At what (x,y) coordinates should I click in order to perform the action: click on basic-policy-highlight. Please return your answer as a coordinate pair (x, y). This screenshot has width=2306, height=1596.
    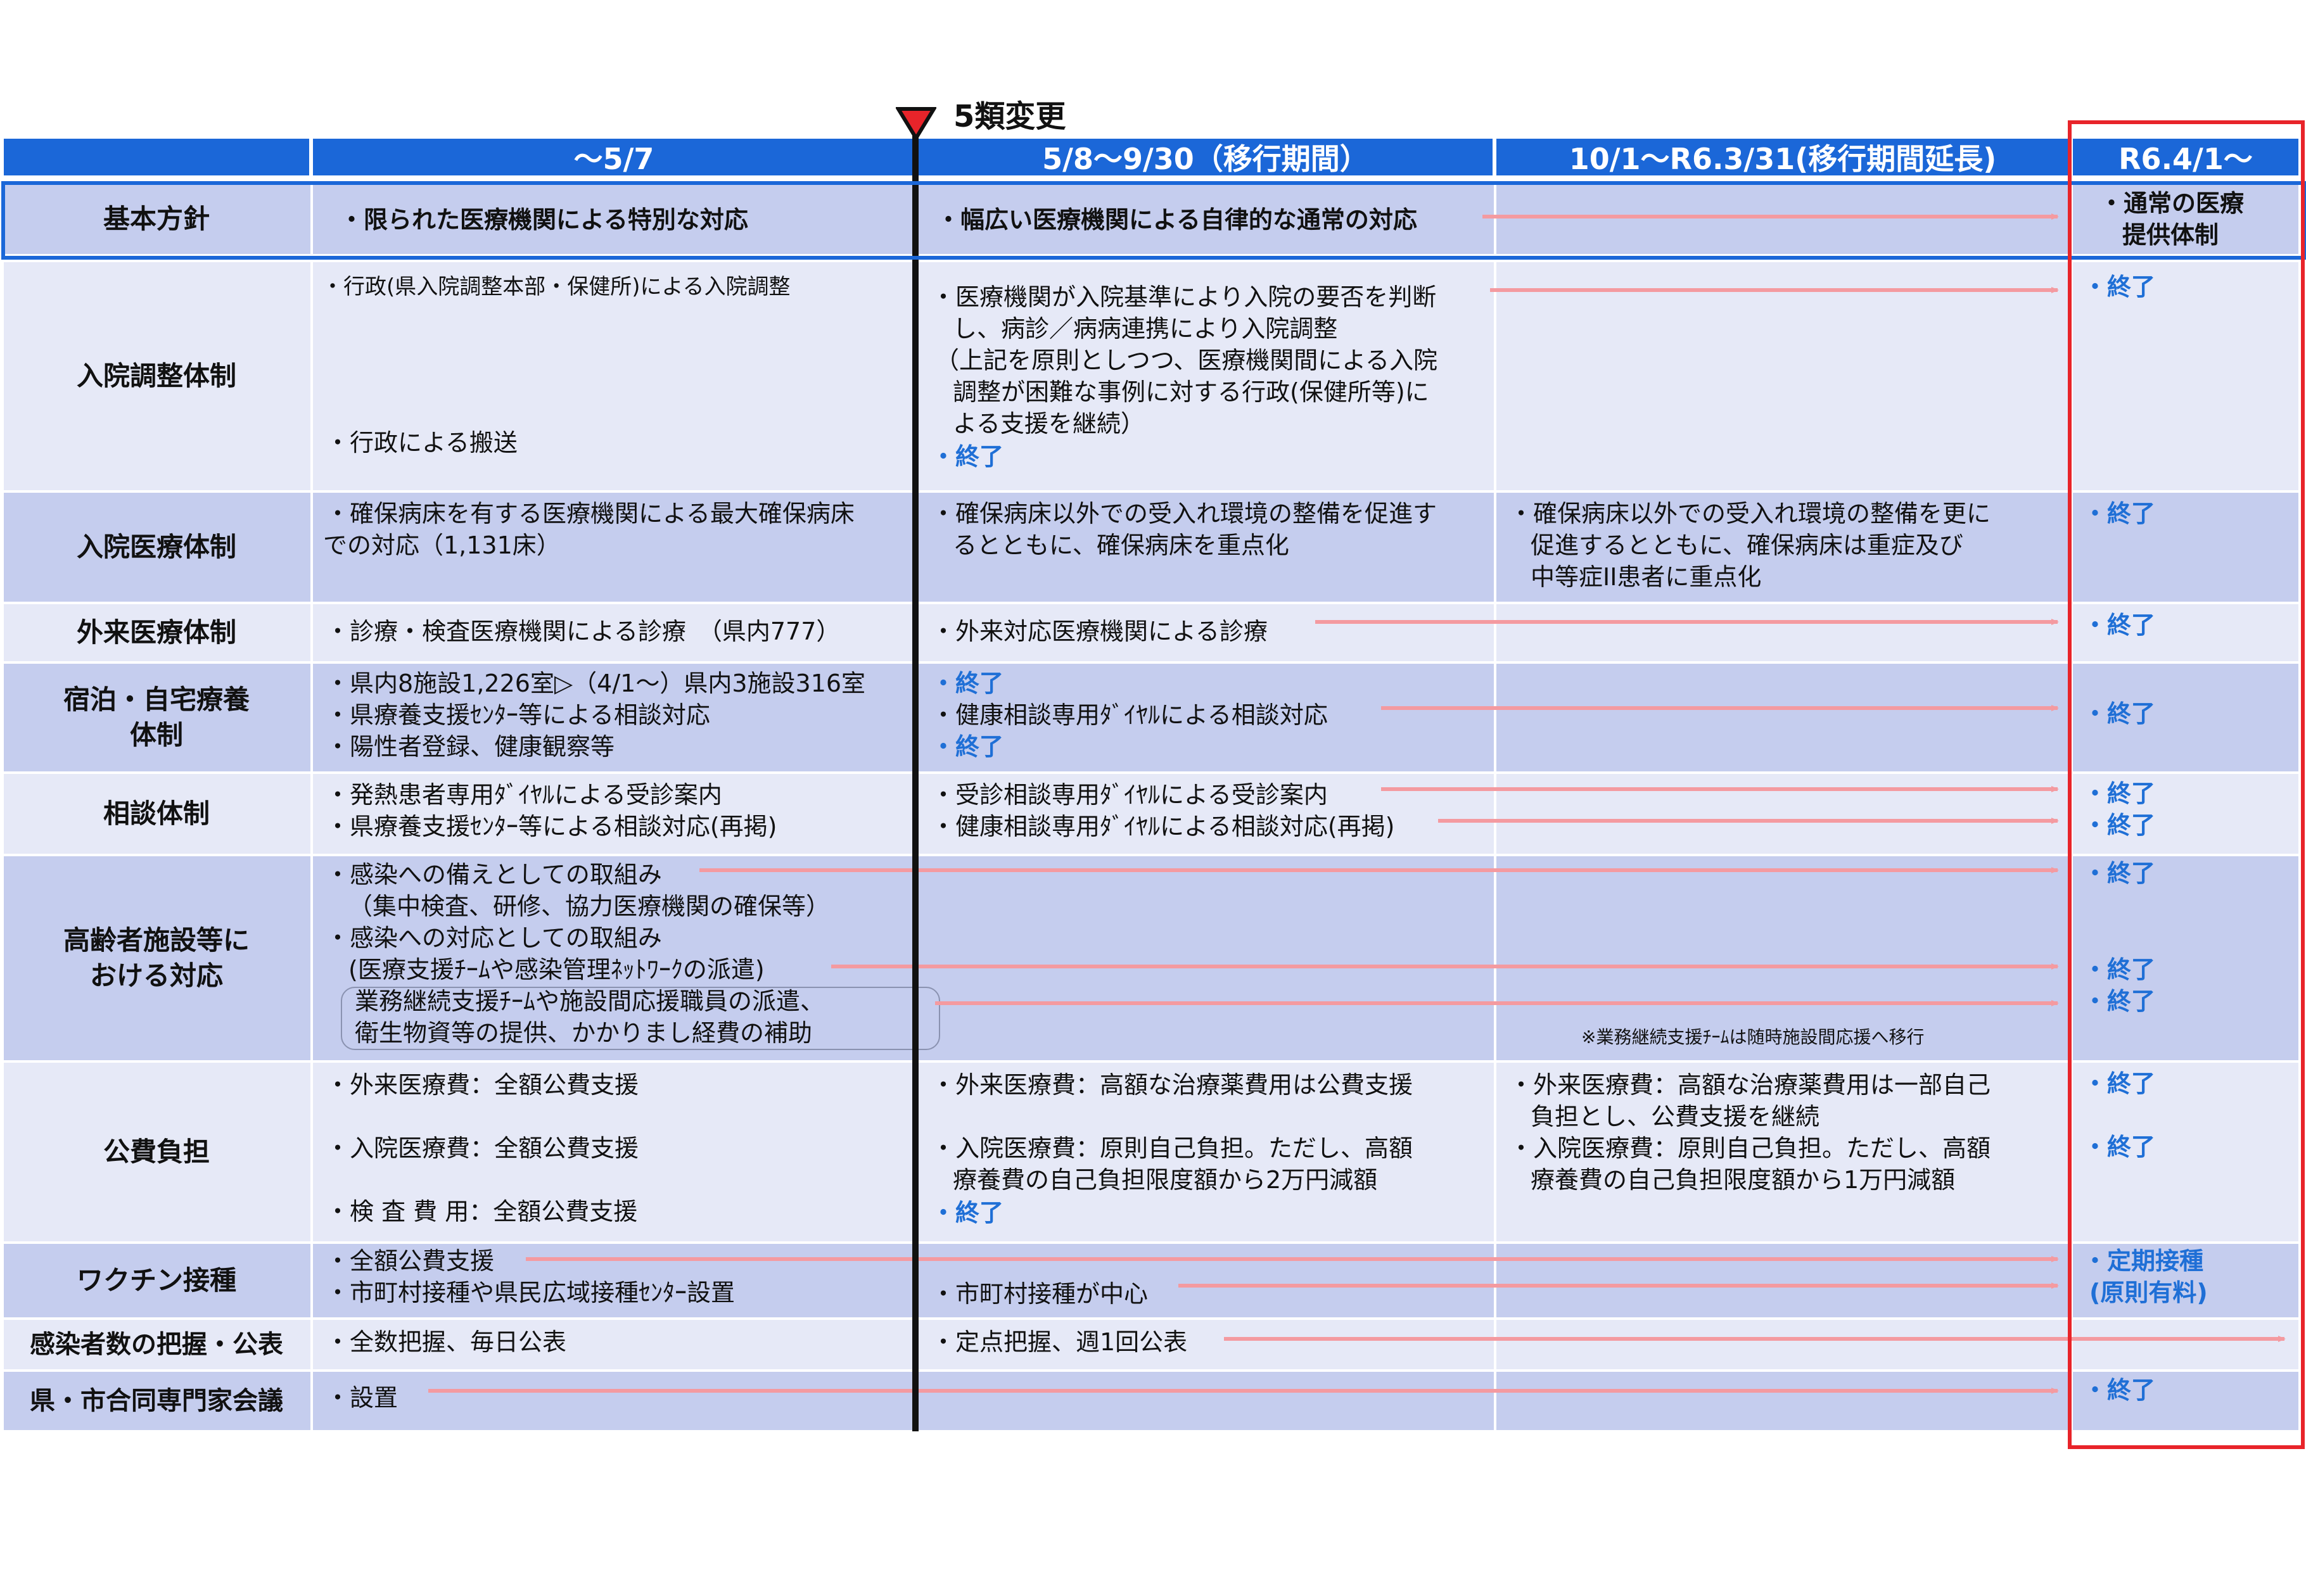
    Looking at the image, I should click on (1153, 220).